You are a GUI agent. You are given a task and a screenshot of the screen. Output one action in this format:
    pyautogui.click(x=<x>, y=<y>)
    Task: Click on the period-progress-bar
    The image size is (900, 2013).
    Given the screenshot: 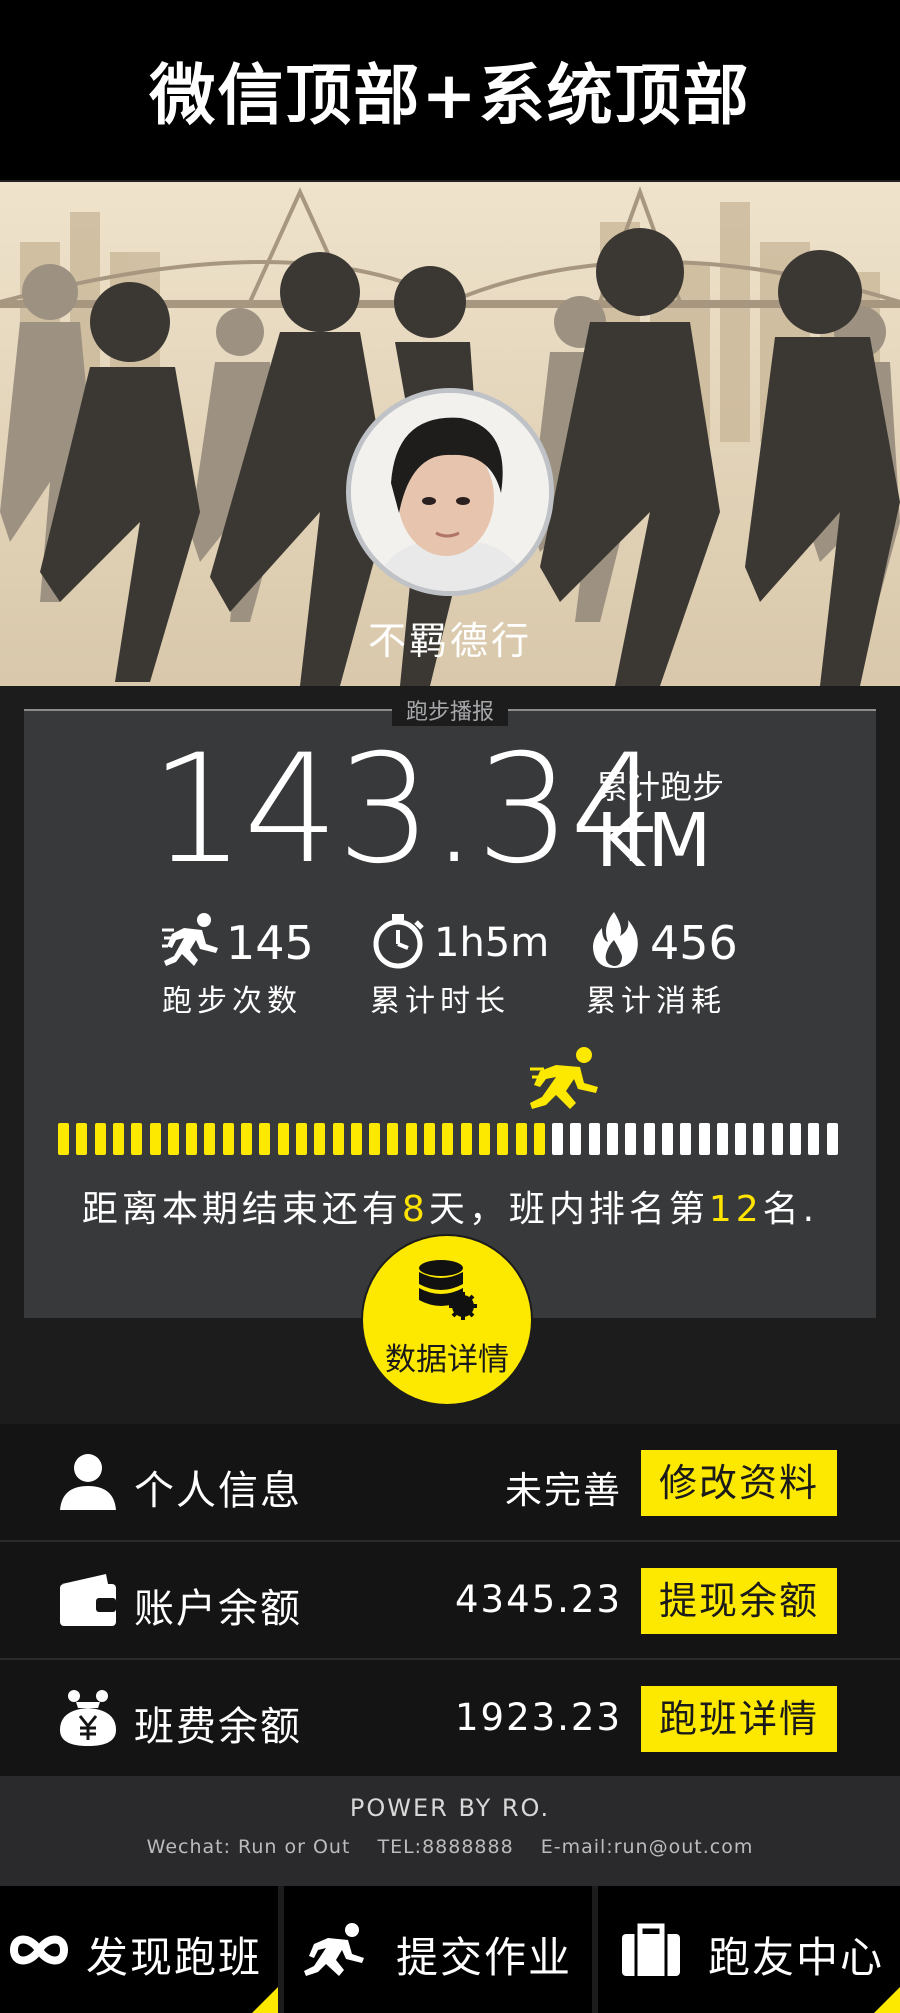 What is the action you would take?
    pyautogui.click(x=451, y=1139)
    